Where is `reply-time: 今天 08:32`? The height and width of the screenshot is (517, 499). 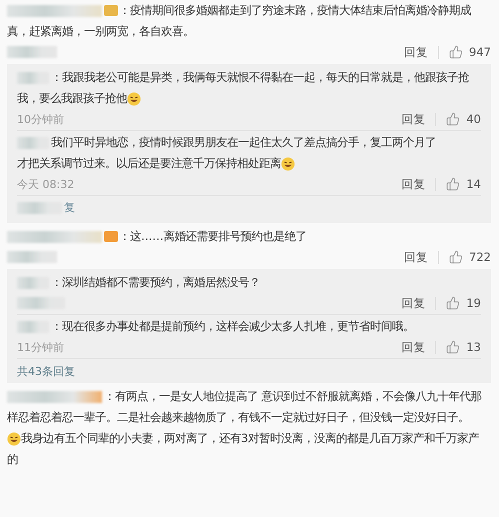
reply-time: 今天 08:32 is located at coordinates (45, 184).